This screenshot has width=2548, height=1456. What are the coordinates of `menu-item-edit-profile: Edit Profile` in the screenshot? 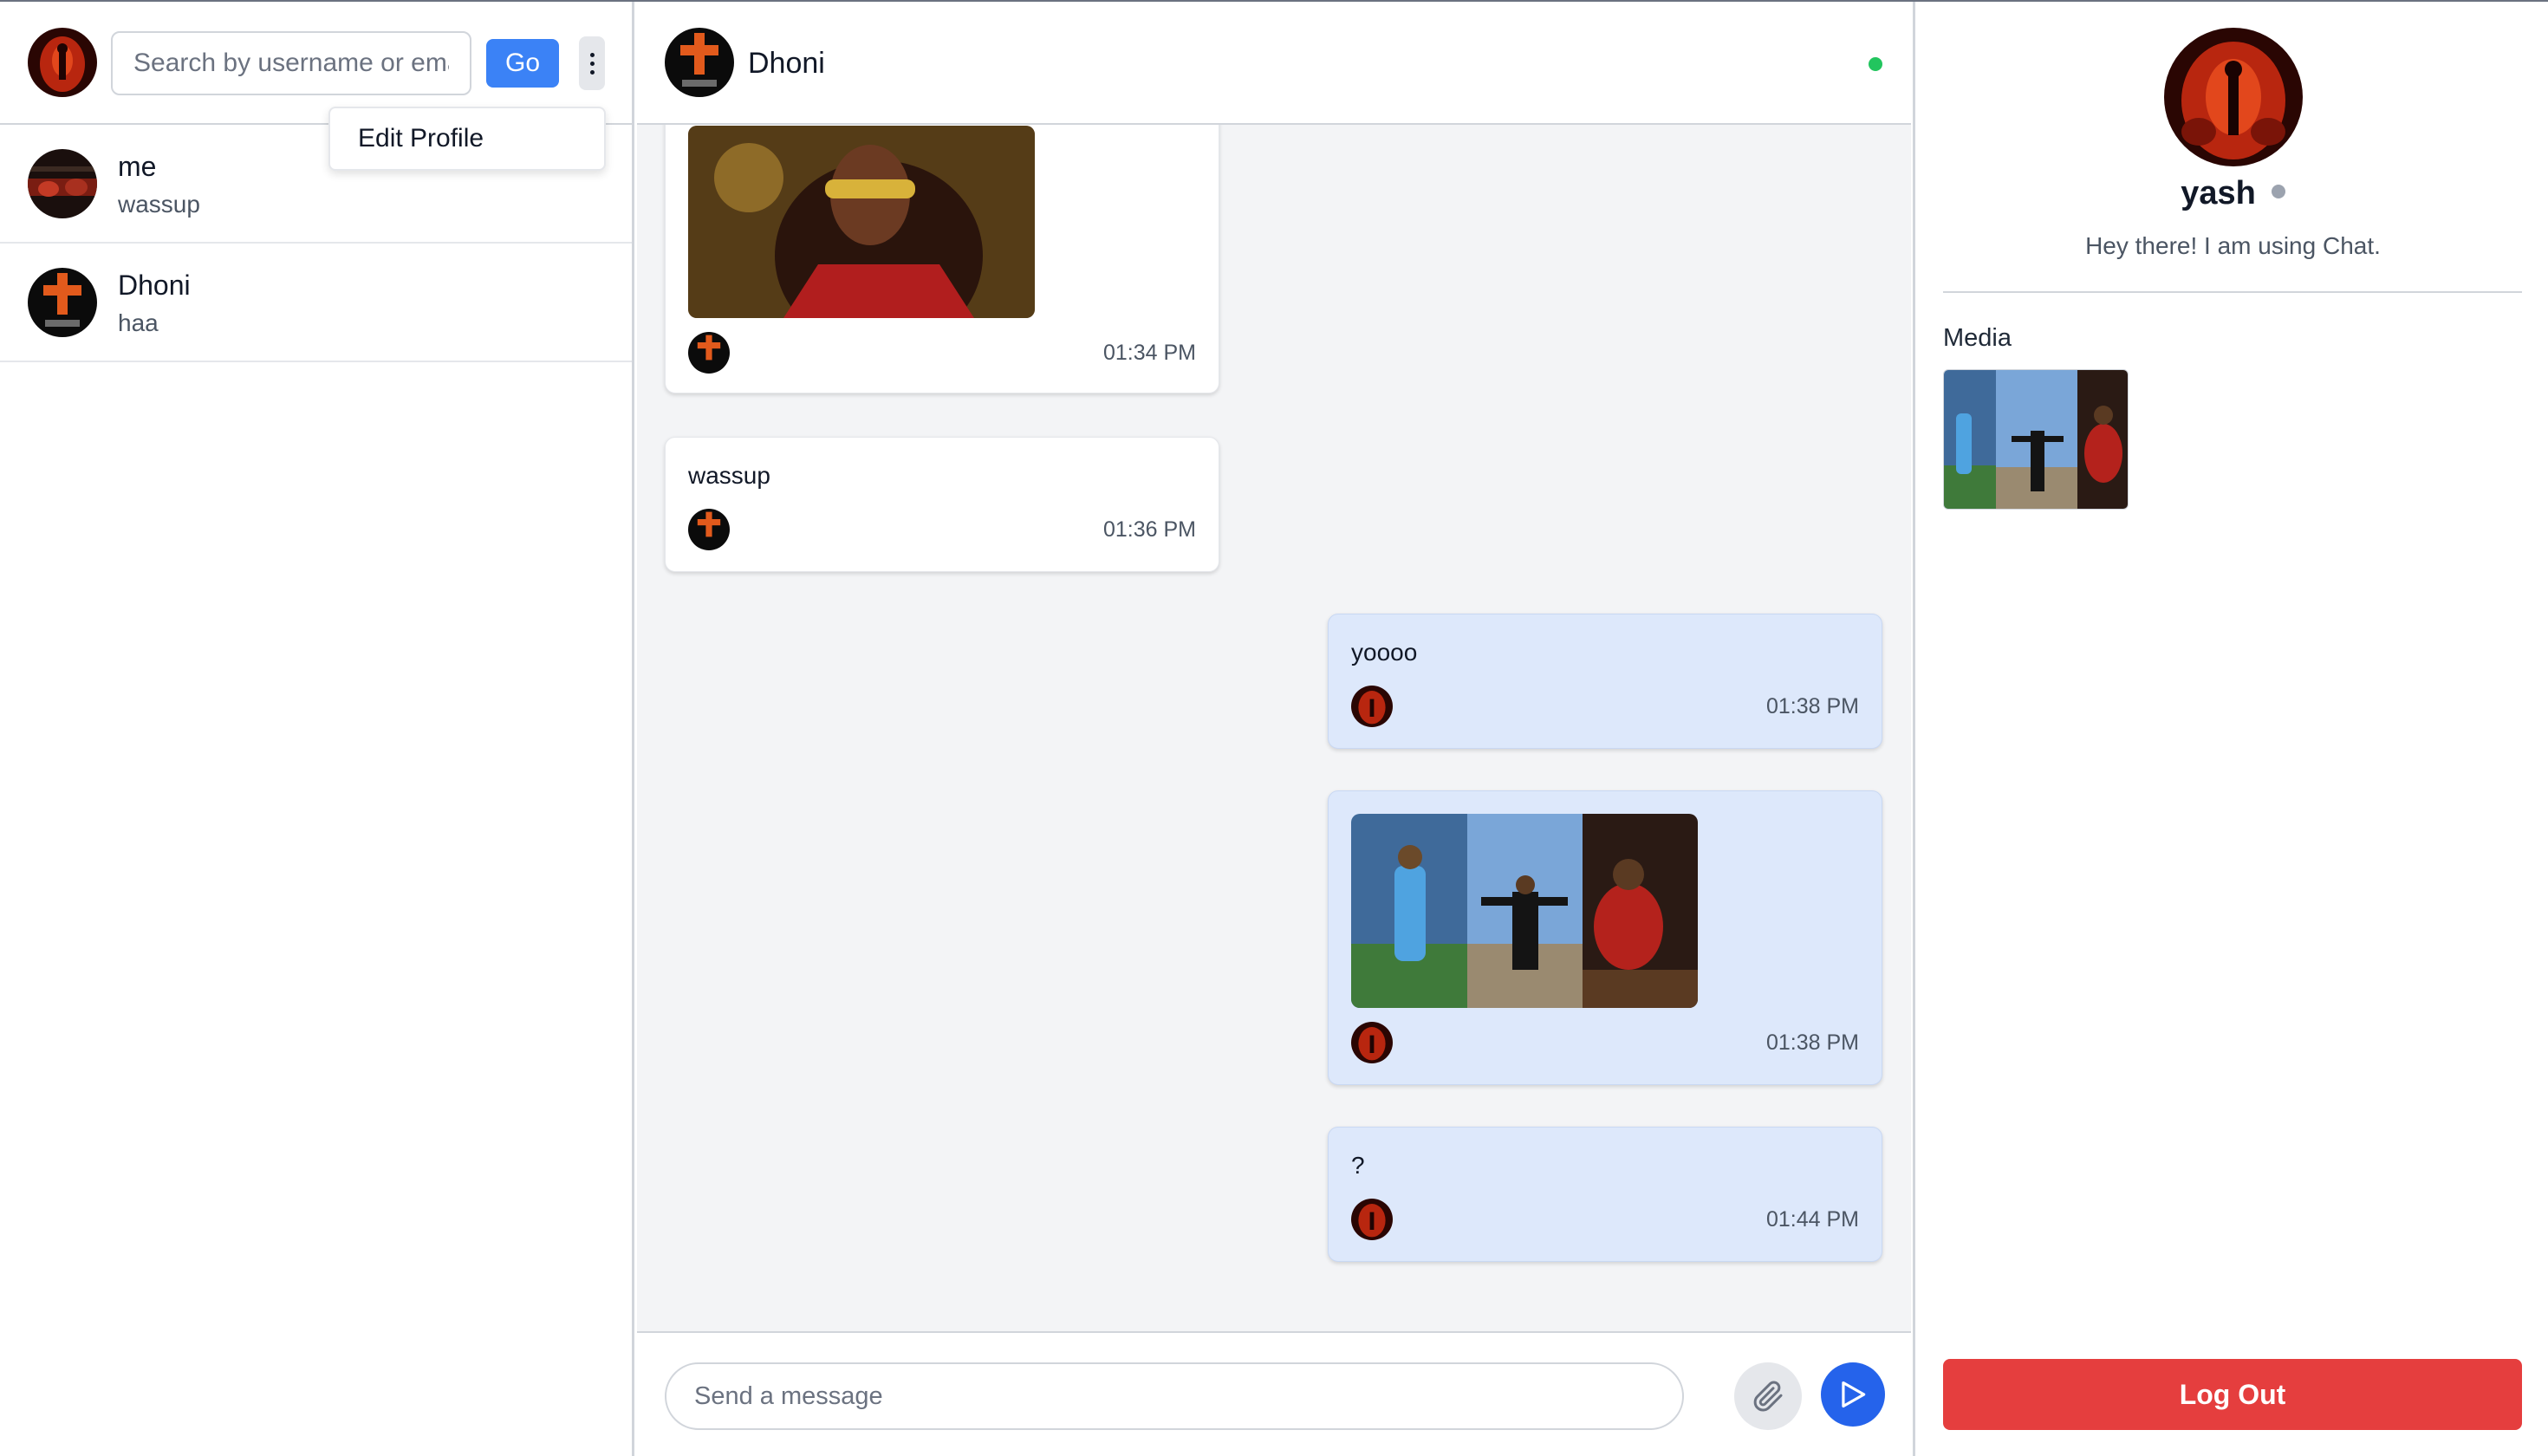 It's located at (467, 139).